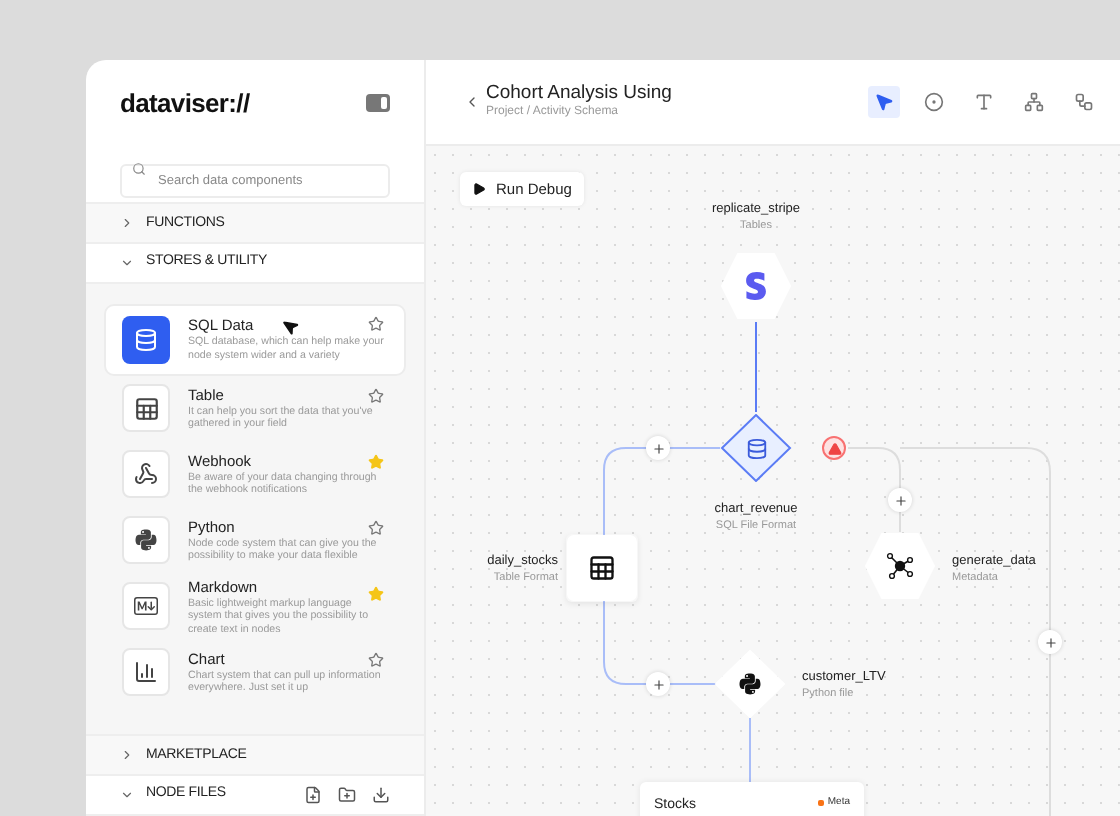  Describe the element at coordinates (146, 672) in the screenshot. I see `bar-chart-icon` at that location.